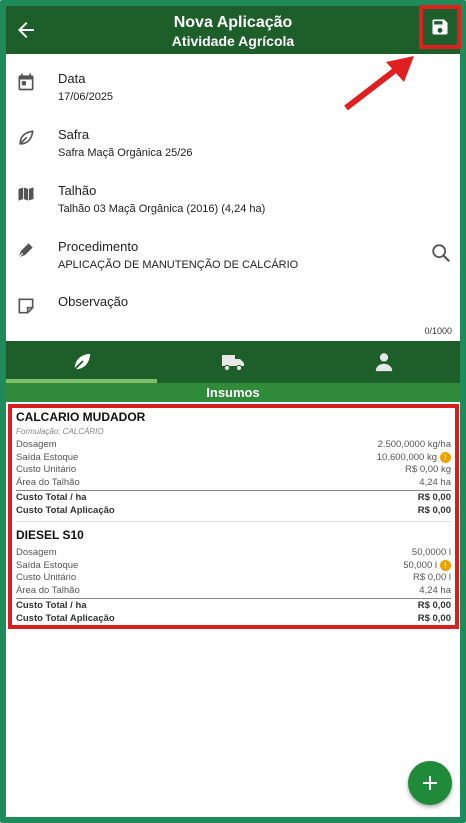 This screenshot has width=466, height=823. What do you see at coordinates (26, 82) in the screenshot?
I see `calendar-icon` at bounding box center [26, 82].